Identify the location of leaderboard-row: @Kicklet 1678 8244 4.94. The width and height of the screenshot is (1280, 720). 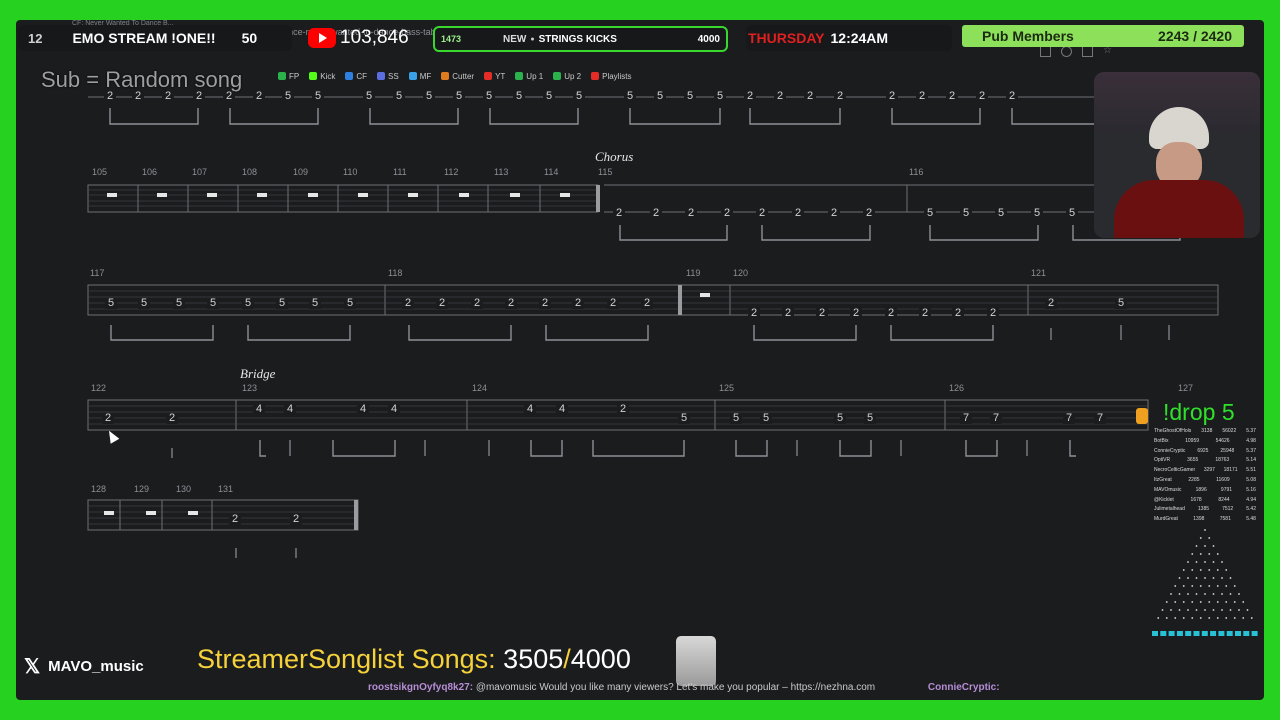
(1205, 502).